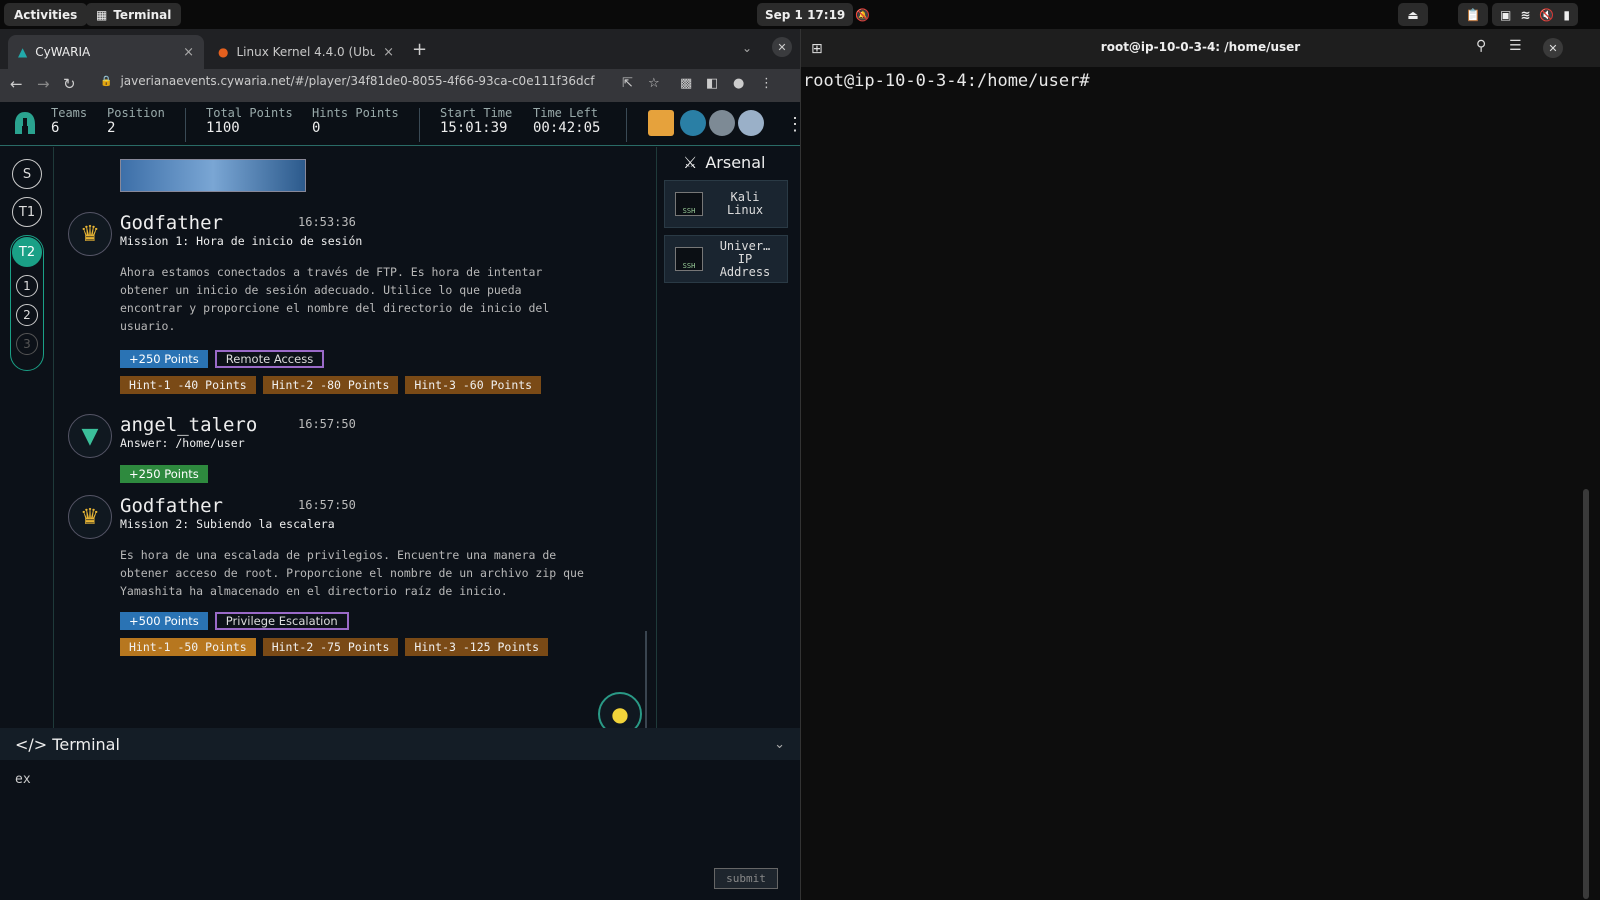  I want to click on hint-3-button: Hint-3 -60 Points, so click(473, 385).